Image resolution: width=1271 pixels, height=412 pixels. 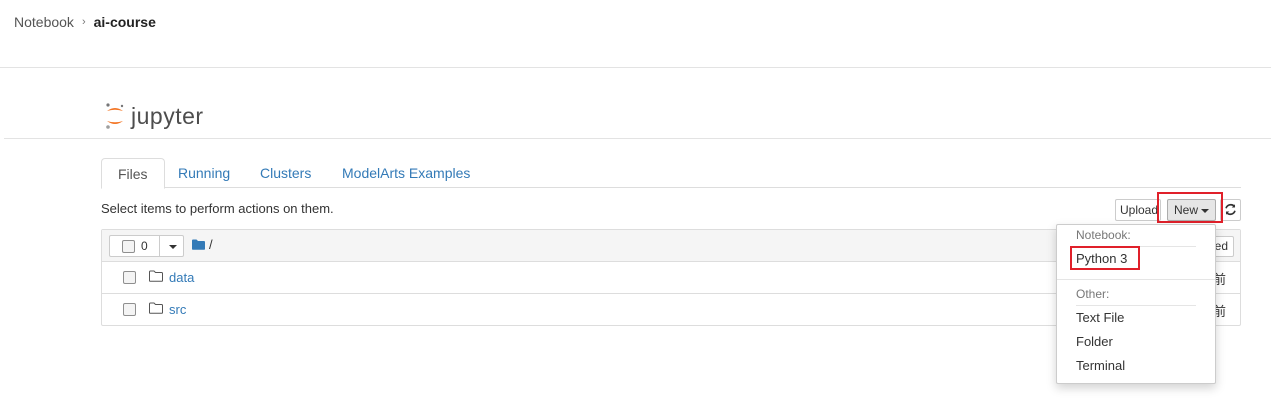 What do you see at coordinates (177, 309) in the screenshot?
I see `item-name-link: src` at bounding box center [177, 309].